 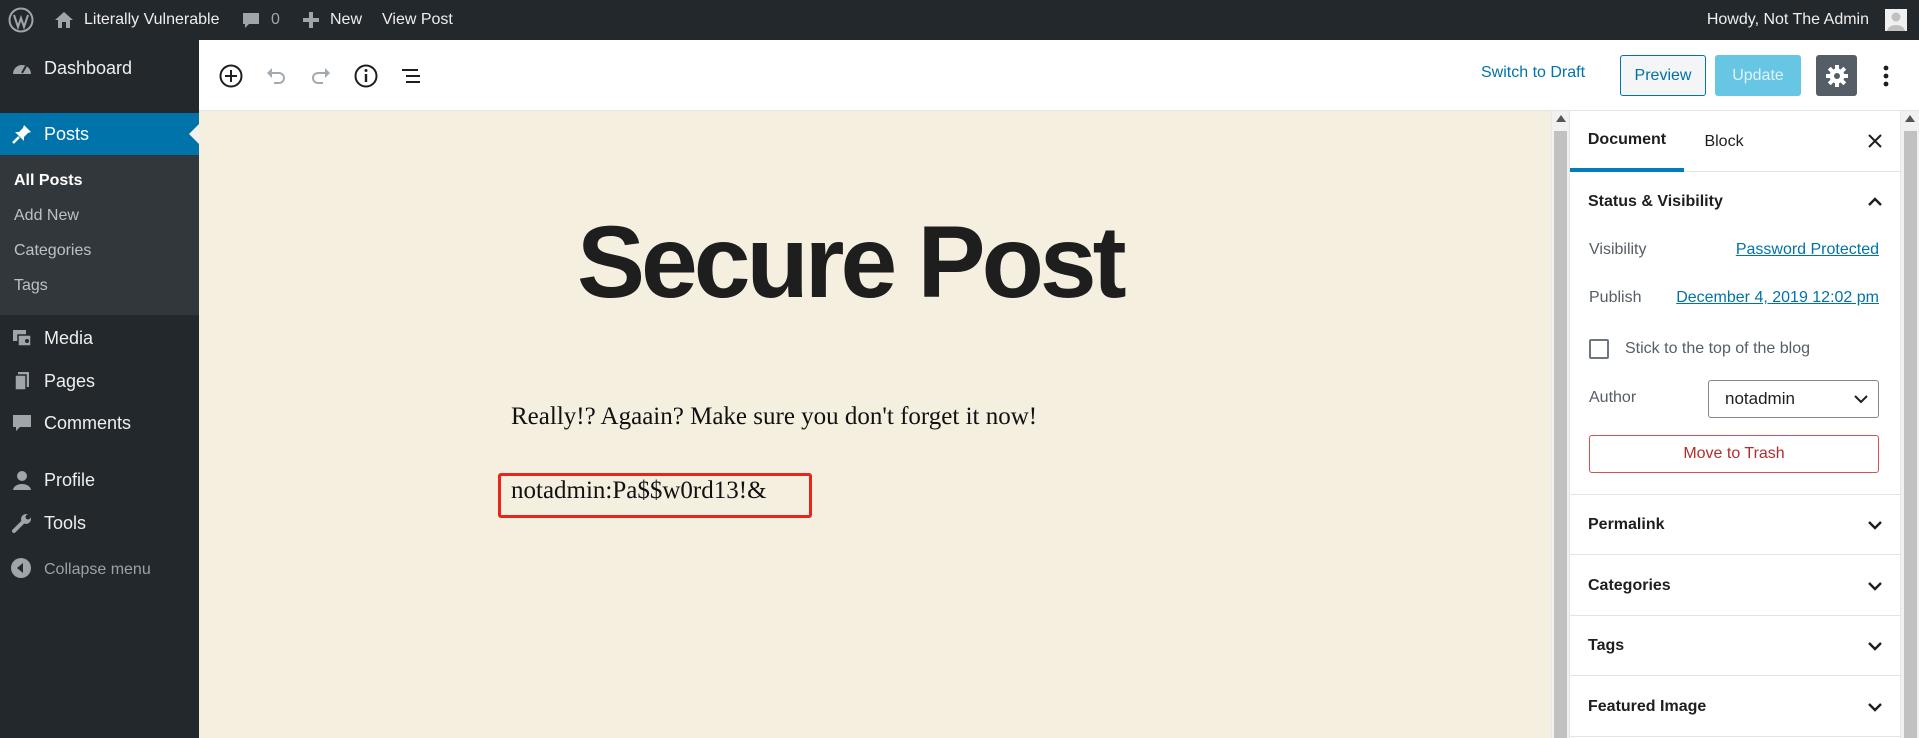 I want to click on dashboard-gauge-icon, so click(x=22, y=69).